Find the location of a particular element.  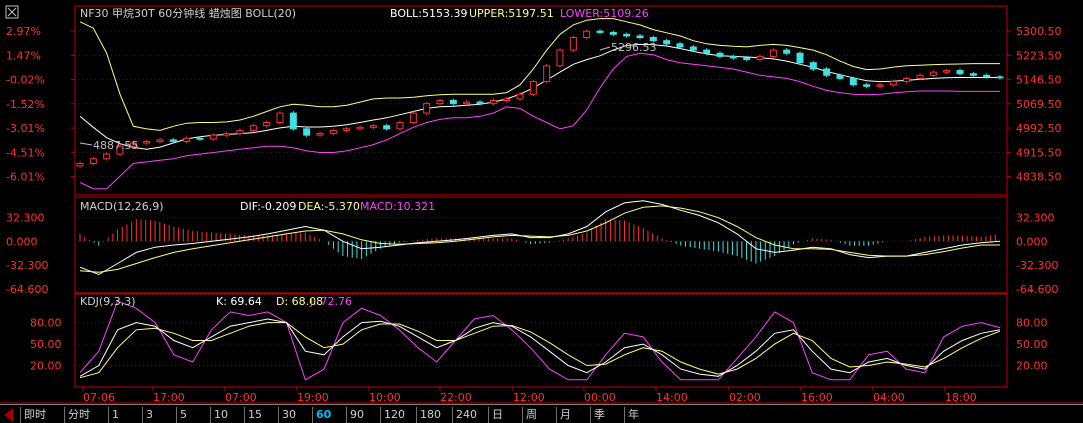

kdj-tick-label-left: 80.00 is located at coordinates (46, 323).